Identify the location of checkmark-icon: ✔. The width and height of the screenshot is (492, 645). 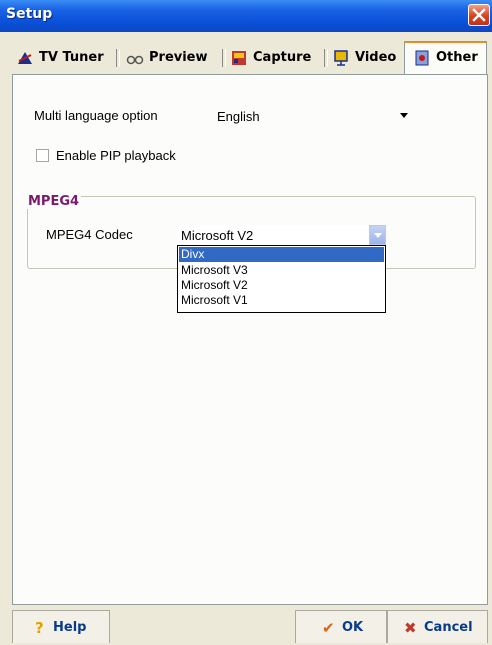
(328, 628).